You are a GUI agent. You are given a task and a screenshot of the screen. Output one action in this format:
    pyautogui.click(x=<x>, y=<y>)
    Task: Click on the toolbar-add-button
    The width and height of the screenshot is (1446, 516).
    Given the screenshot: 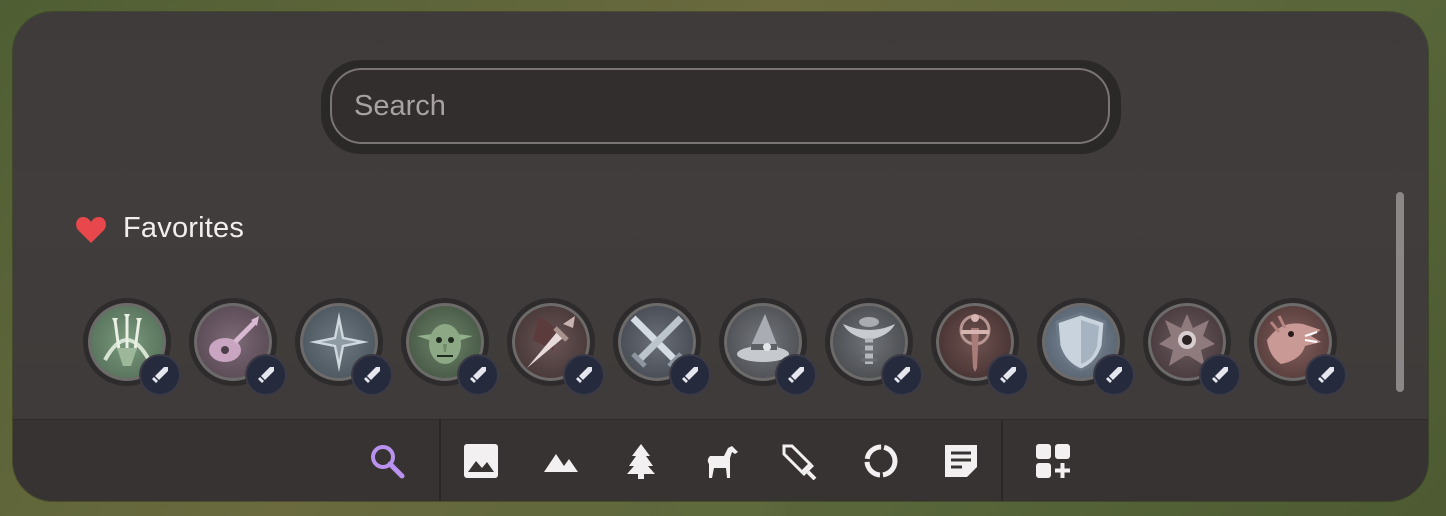 What is the action you would take?
    pyautogui.click(x=1053, y=461)
    